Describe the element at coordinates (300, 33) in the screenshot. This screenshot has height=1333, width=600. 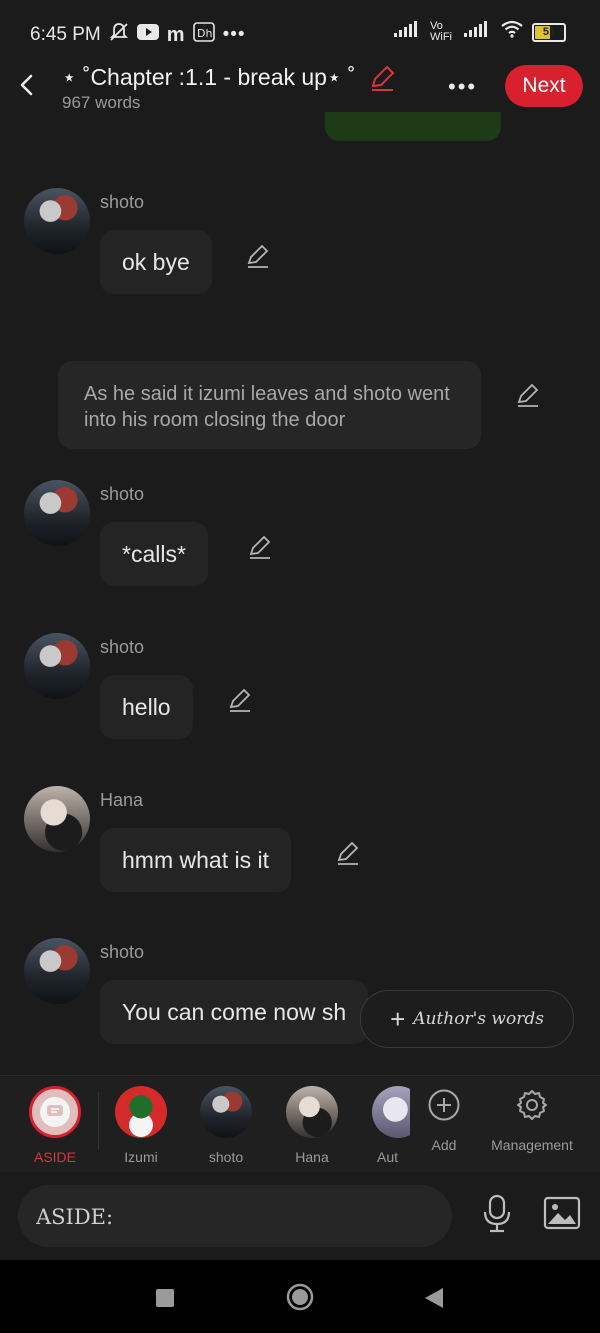
I see `status-bar: 6:45 PM m Dh ••• Vo WiFi 51` at that location.